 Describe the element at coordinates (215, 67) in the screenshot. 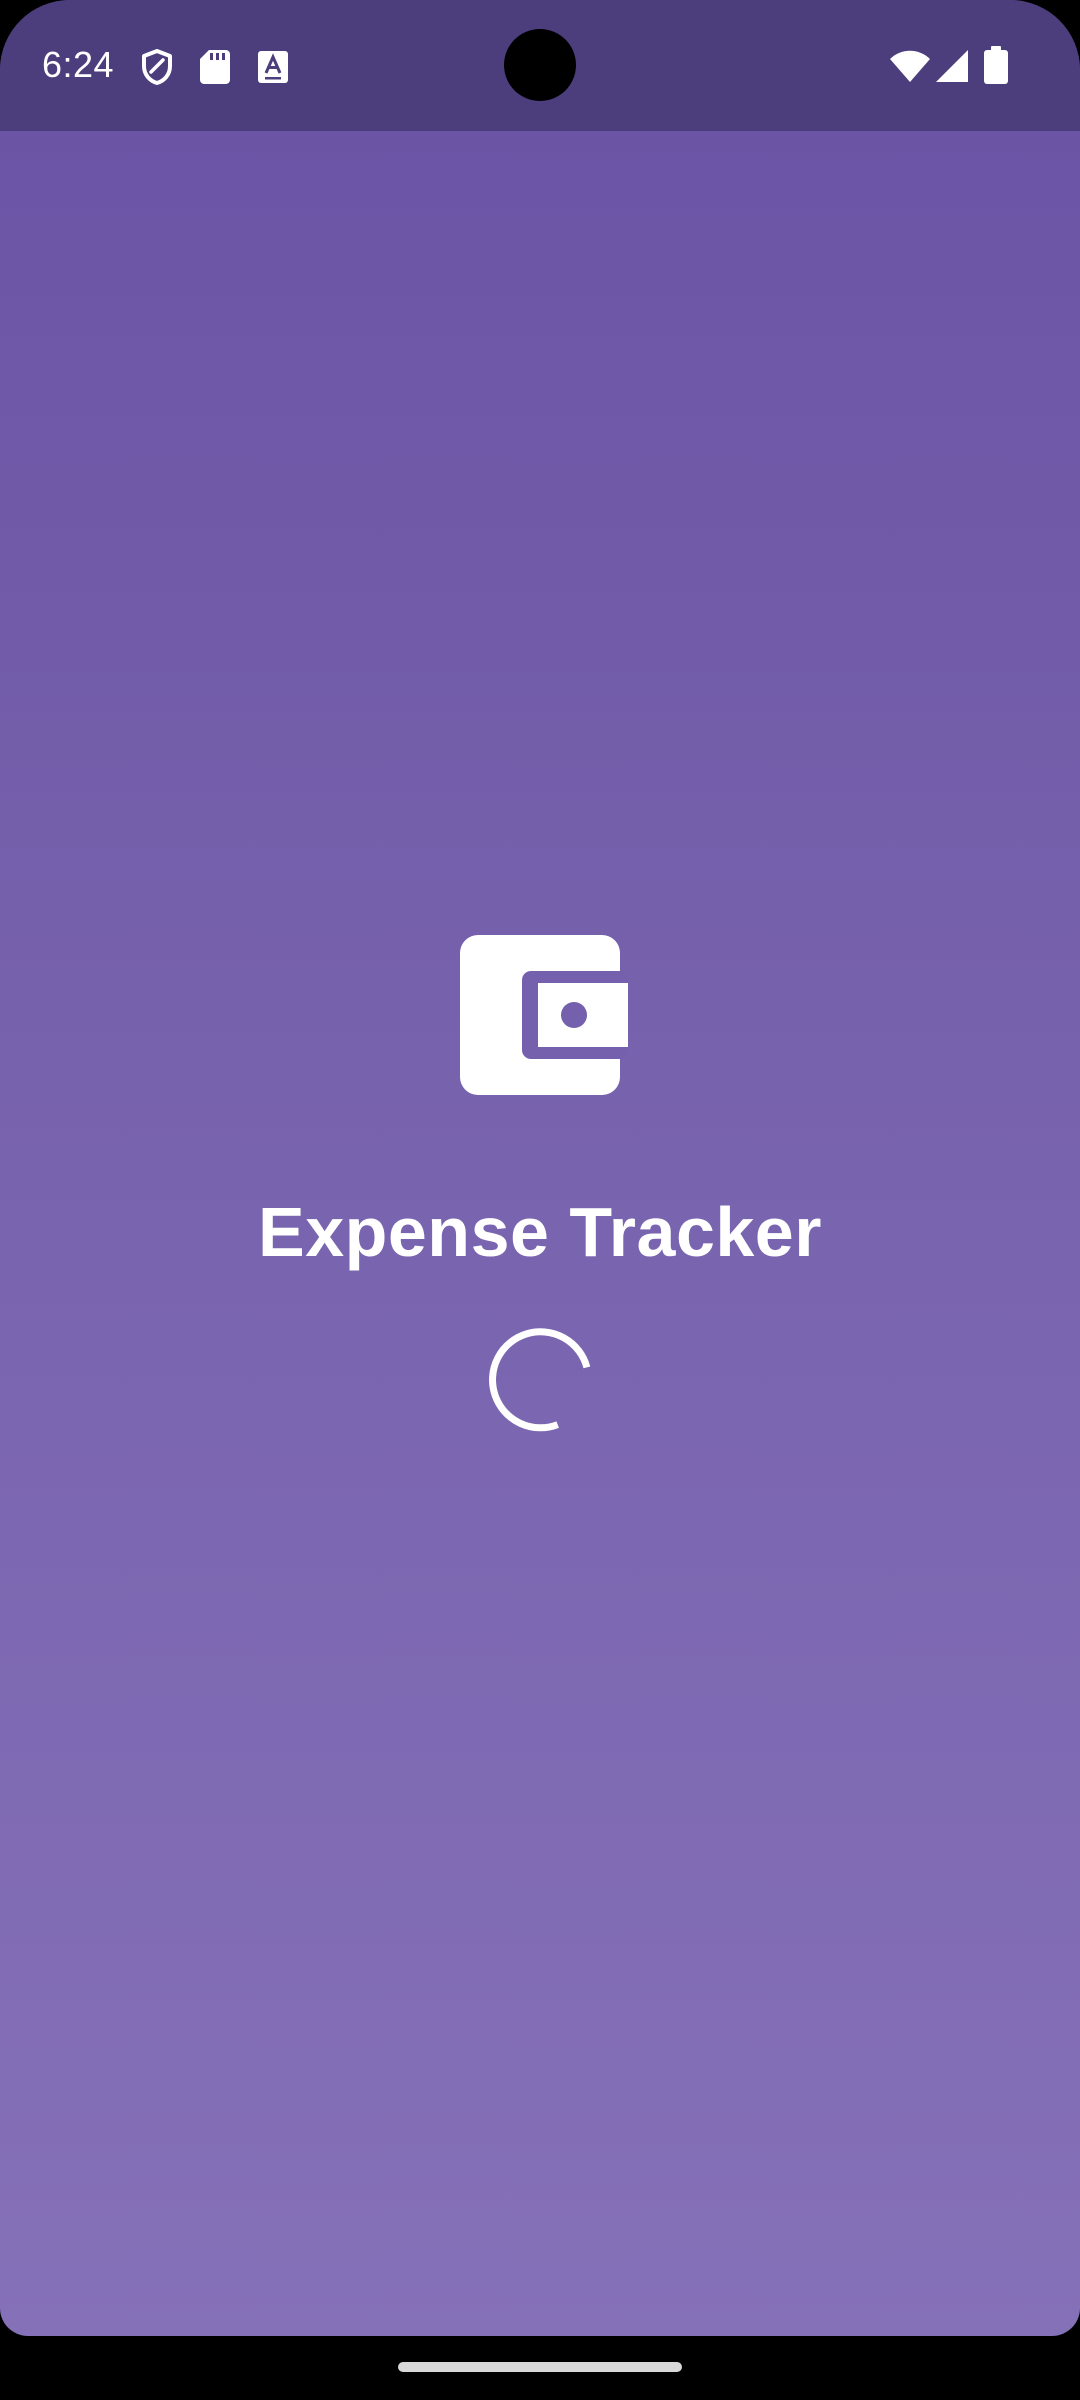

I see `sd-card-icon` at that location.